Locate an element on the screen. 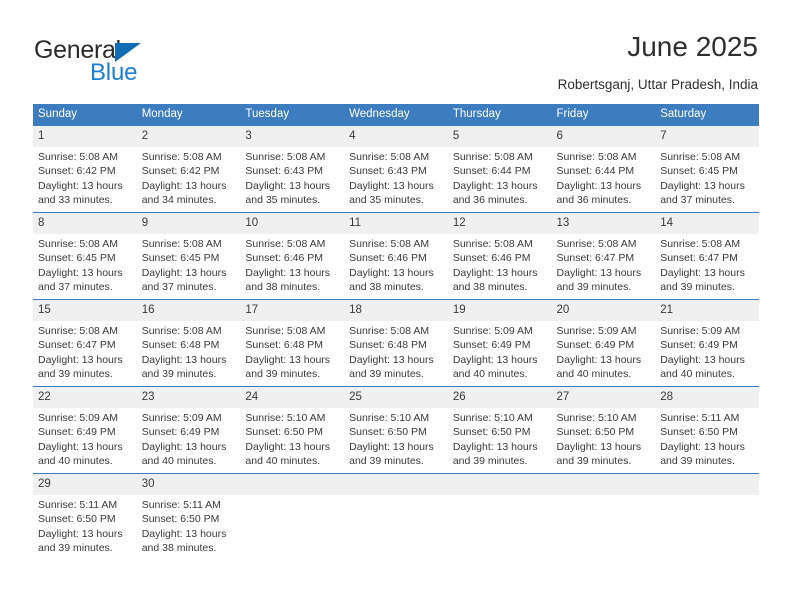 This screenshot has width=792, height=612. day-number: 7 is located at coordinates (707, 136).